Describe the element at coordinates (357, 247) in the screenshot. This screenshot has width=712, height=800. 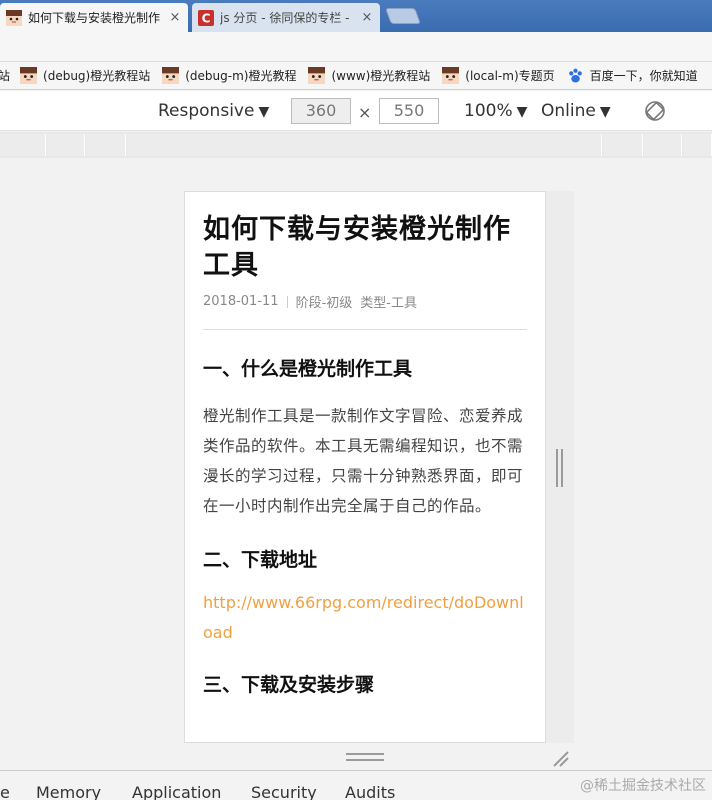
I see `article-title: 如何下载与安装橙光制作工具` at that location.